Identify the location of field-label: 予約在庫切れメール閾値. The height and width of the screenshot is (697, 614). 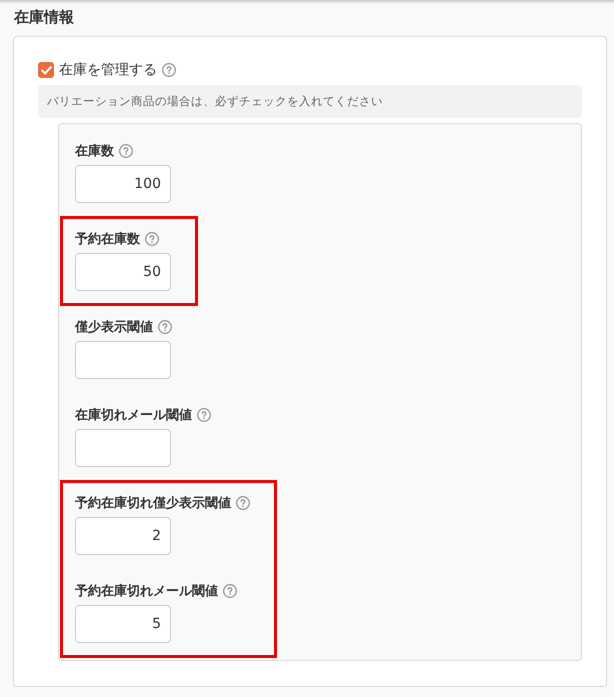
(146, 591).